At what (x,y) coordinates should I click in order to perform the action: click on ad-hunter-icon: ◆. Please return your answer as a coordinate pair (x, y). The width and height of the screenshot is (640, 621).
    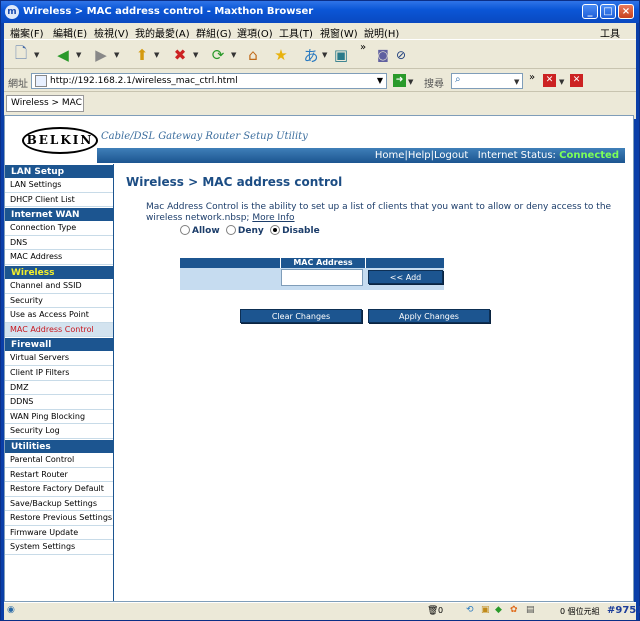
    Looking at the image, I should click on (498, 610).